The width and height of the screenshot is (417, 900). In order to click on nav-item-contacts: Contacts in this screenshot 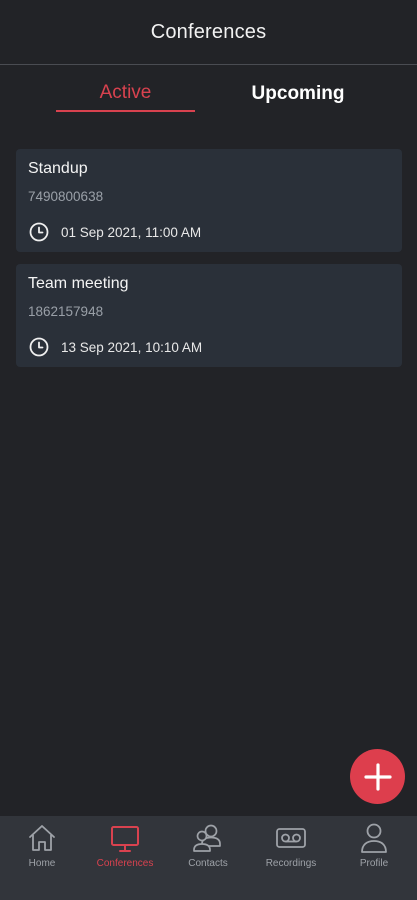, I will do `click(208, 848)`.